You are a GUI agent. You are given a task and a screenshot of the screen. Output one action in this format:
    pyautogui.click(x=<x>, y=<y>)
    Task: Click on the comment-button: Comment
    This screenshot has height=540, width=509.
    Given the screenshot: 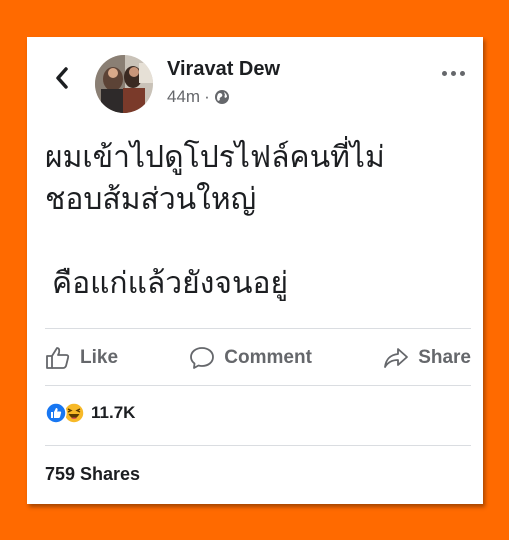 What is the action you would take?
    pyautogui.click(x=250, y=358)
    